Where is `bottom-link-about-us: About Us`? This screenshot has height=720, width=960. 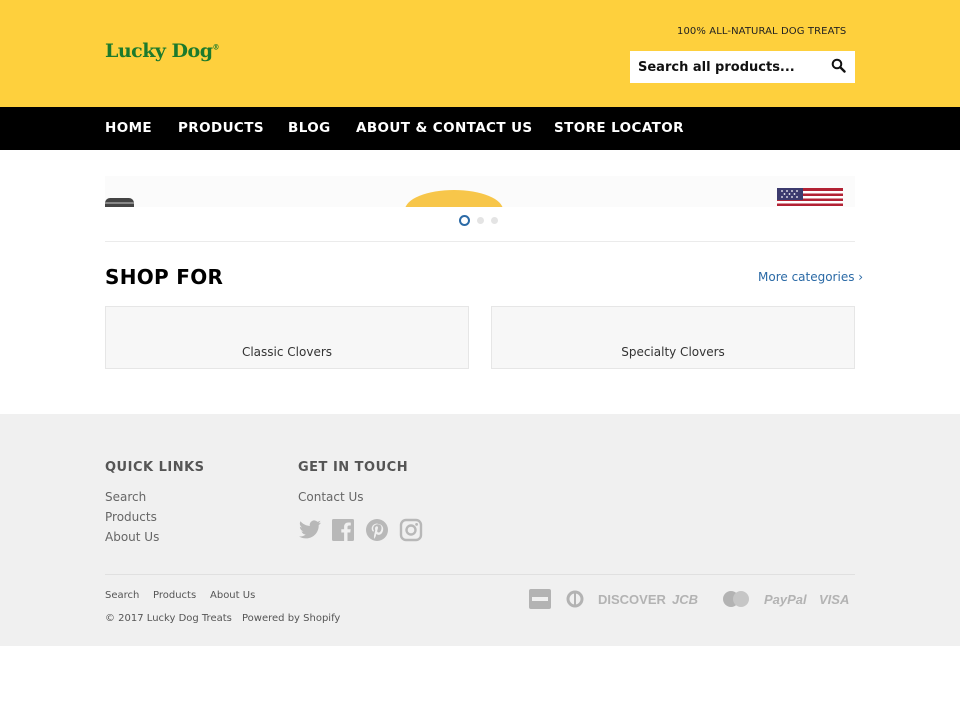 bottom-link-about-us: About Us is located at coordinates (232, 595).